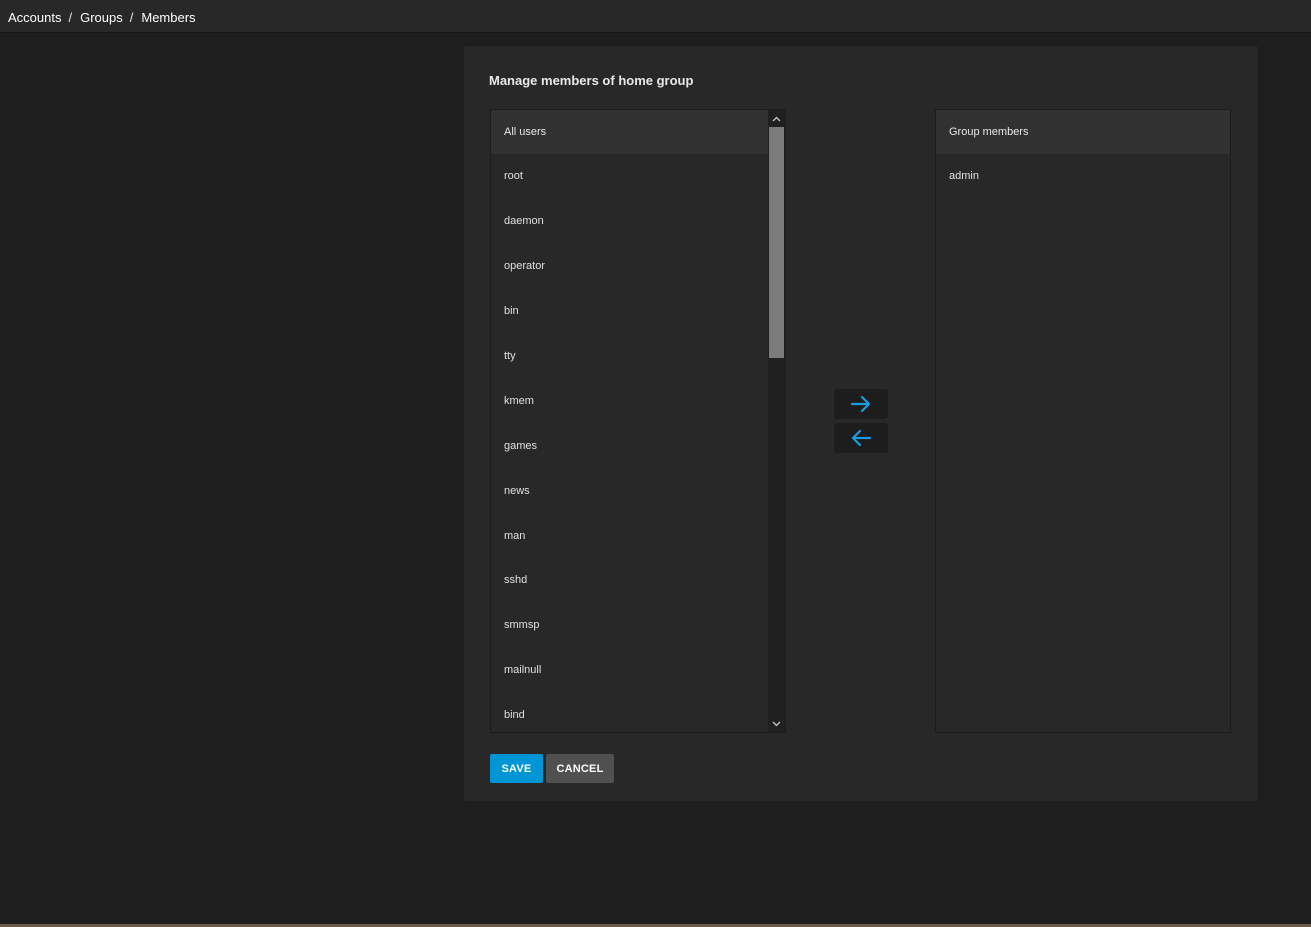 The width and height of the screenshot is (1311, 927). Describe the element at coordinates (591, 80) in the screenshot. I see `page-title: Manage members of home group` at that location.